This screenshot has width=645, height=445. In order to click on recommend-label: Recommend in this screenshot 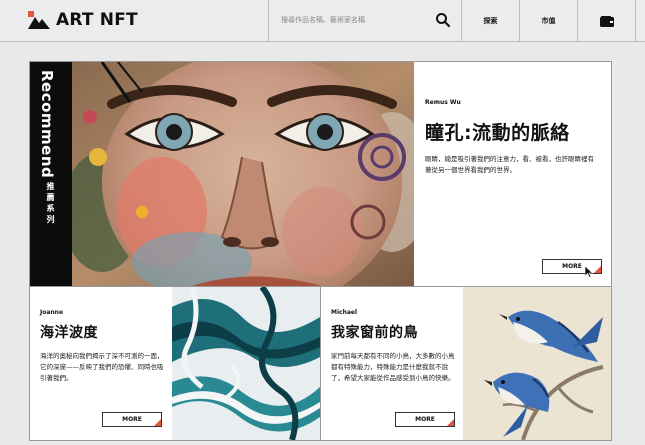, I will do `click(47, 124)`.